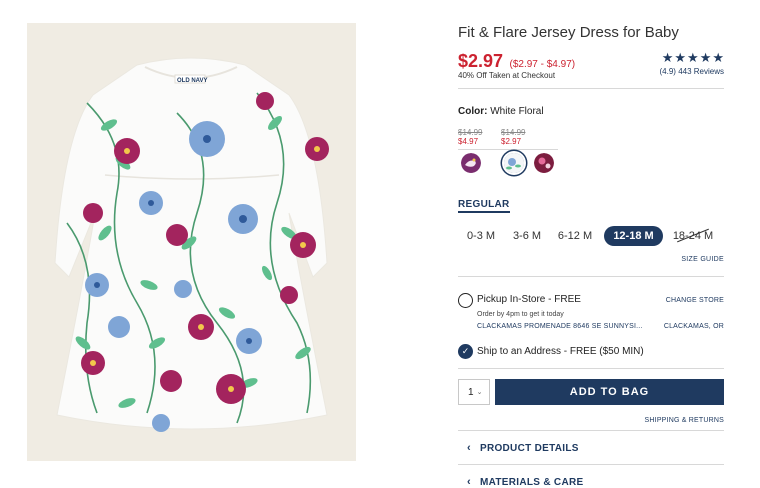 This screenshot has width=760, height=488. I want to click on price-range: ($2.97 - $4.97), so click(542, 64).